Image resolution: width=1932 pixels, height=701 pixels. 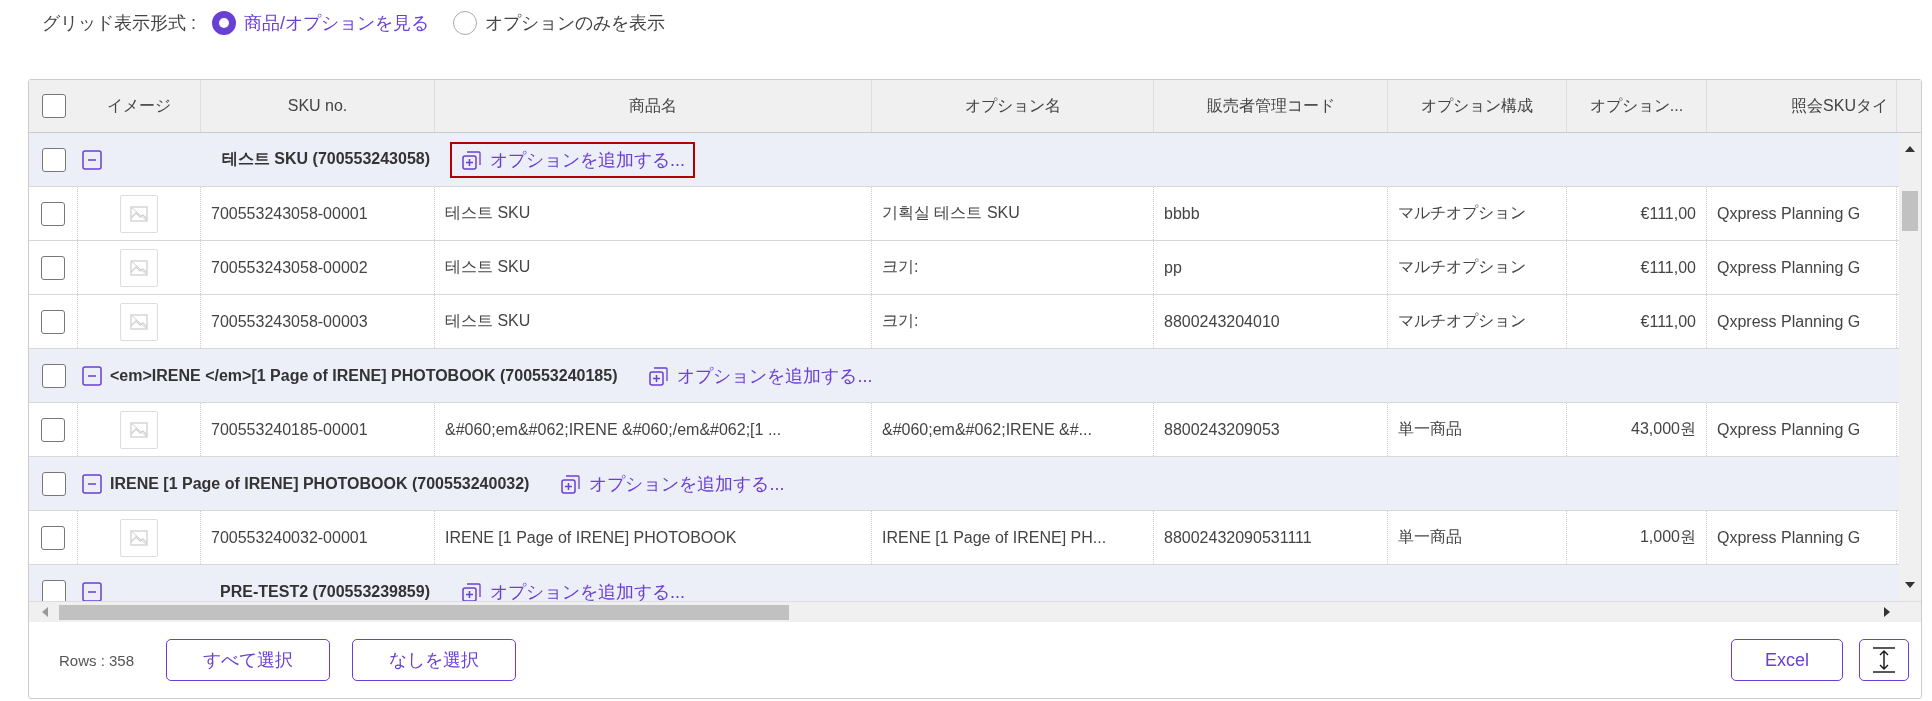 What do you see at coordinates (325, 159) in the screenshot?
I see `group-title: 테스트 SKU (700553243058)` at bounding box center [325, 159].